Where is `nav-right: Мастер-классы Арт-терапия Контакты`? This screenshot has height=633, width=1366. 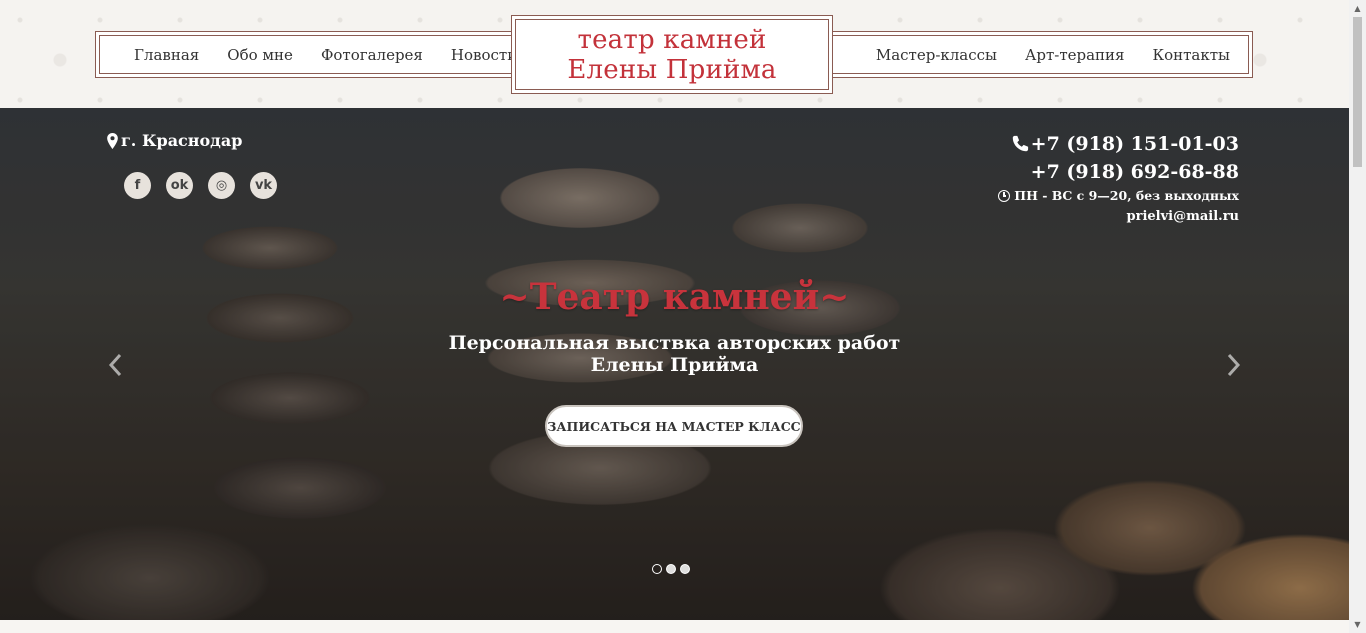
nav-right: Мастер-классы Арт-терапия Контакты is located at coordinates (1053, 54).